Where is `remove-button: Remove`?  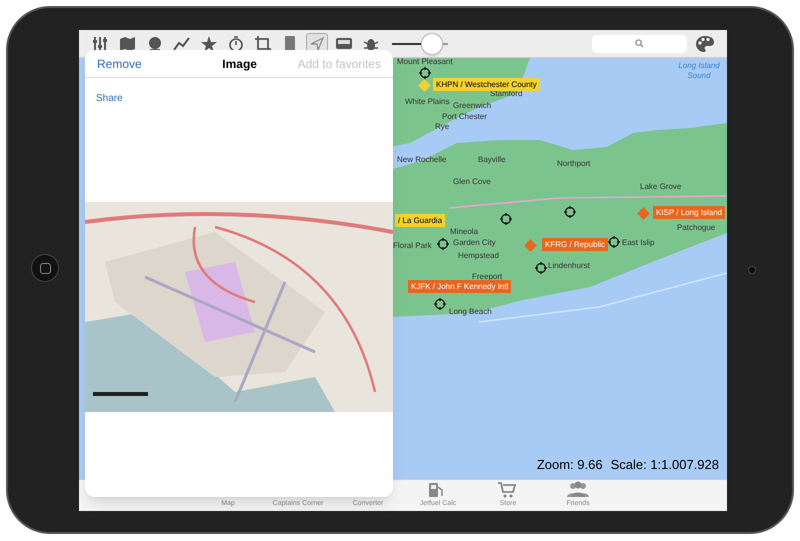
remove-button: Remove is located at coordinates (119, 63).